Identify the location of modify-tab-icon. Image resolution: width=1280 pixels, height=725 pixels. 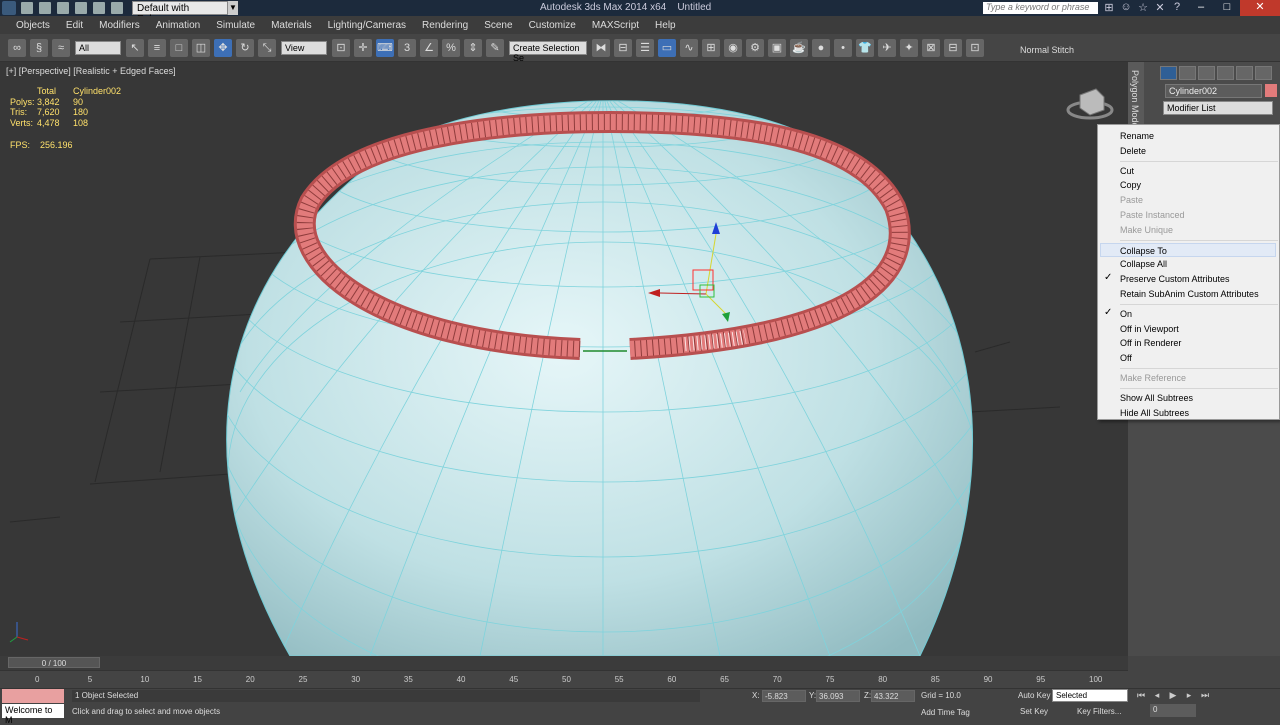
(1187, 73).